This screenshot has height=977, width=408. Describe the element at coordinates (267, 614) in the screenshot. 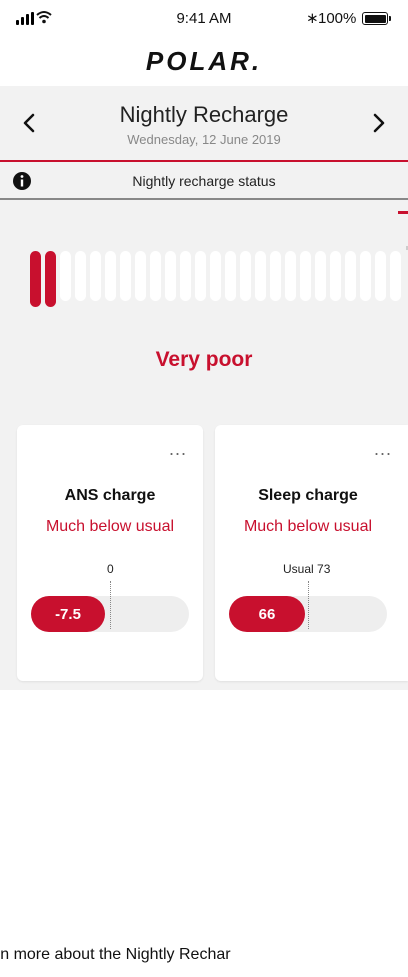

I see `charge-value-pill: 66` at that location.